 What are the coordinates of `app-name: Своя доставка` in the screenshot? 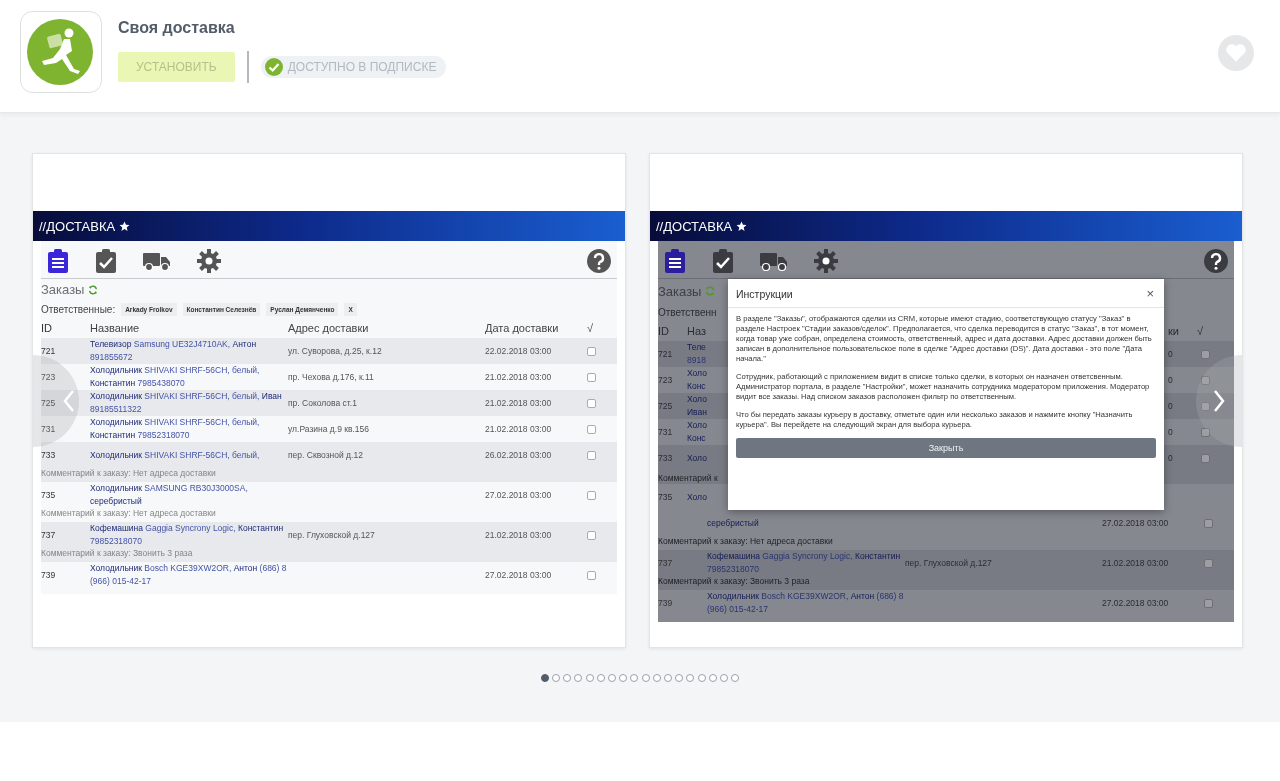 It's located at (177, 28).